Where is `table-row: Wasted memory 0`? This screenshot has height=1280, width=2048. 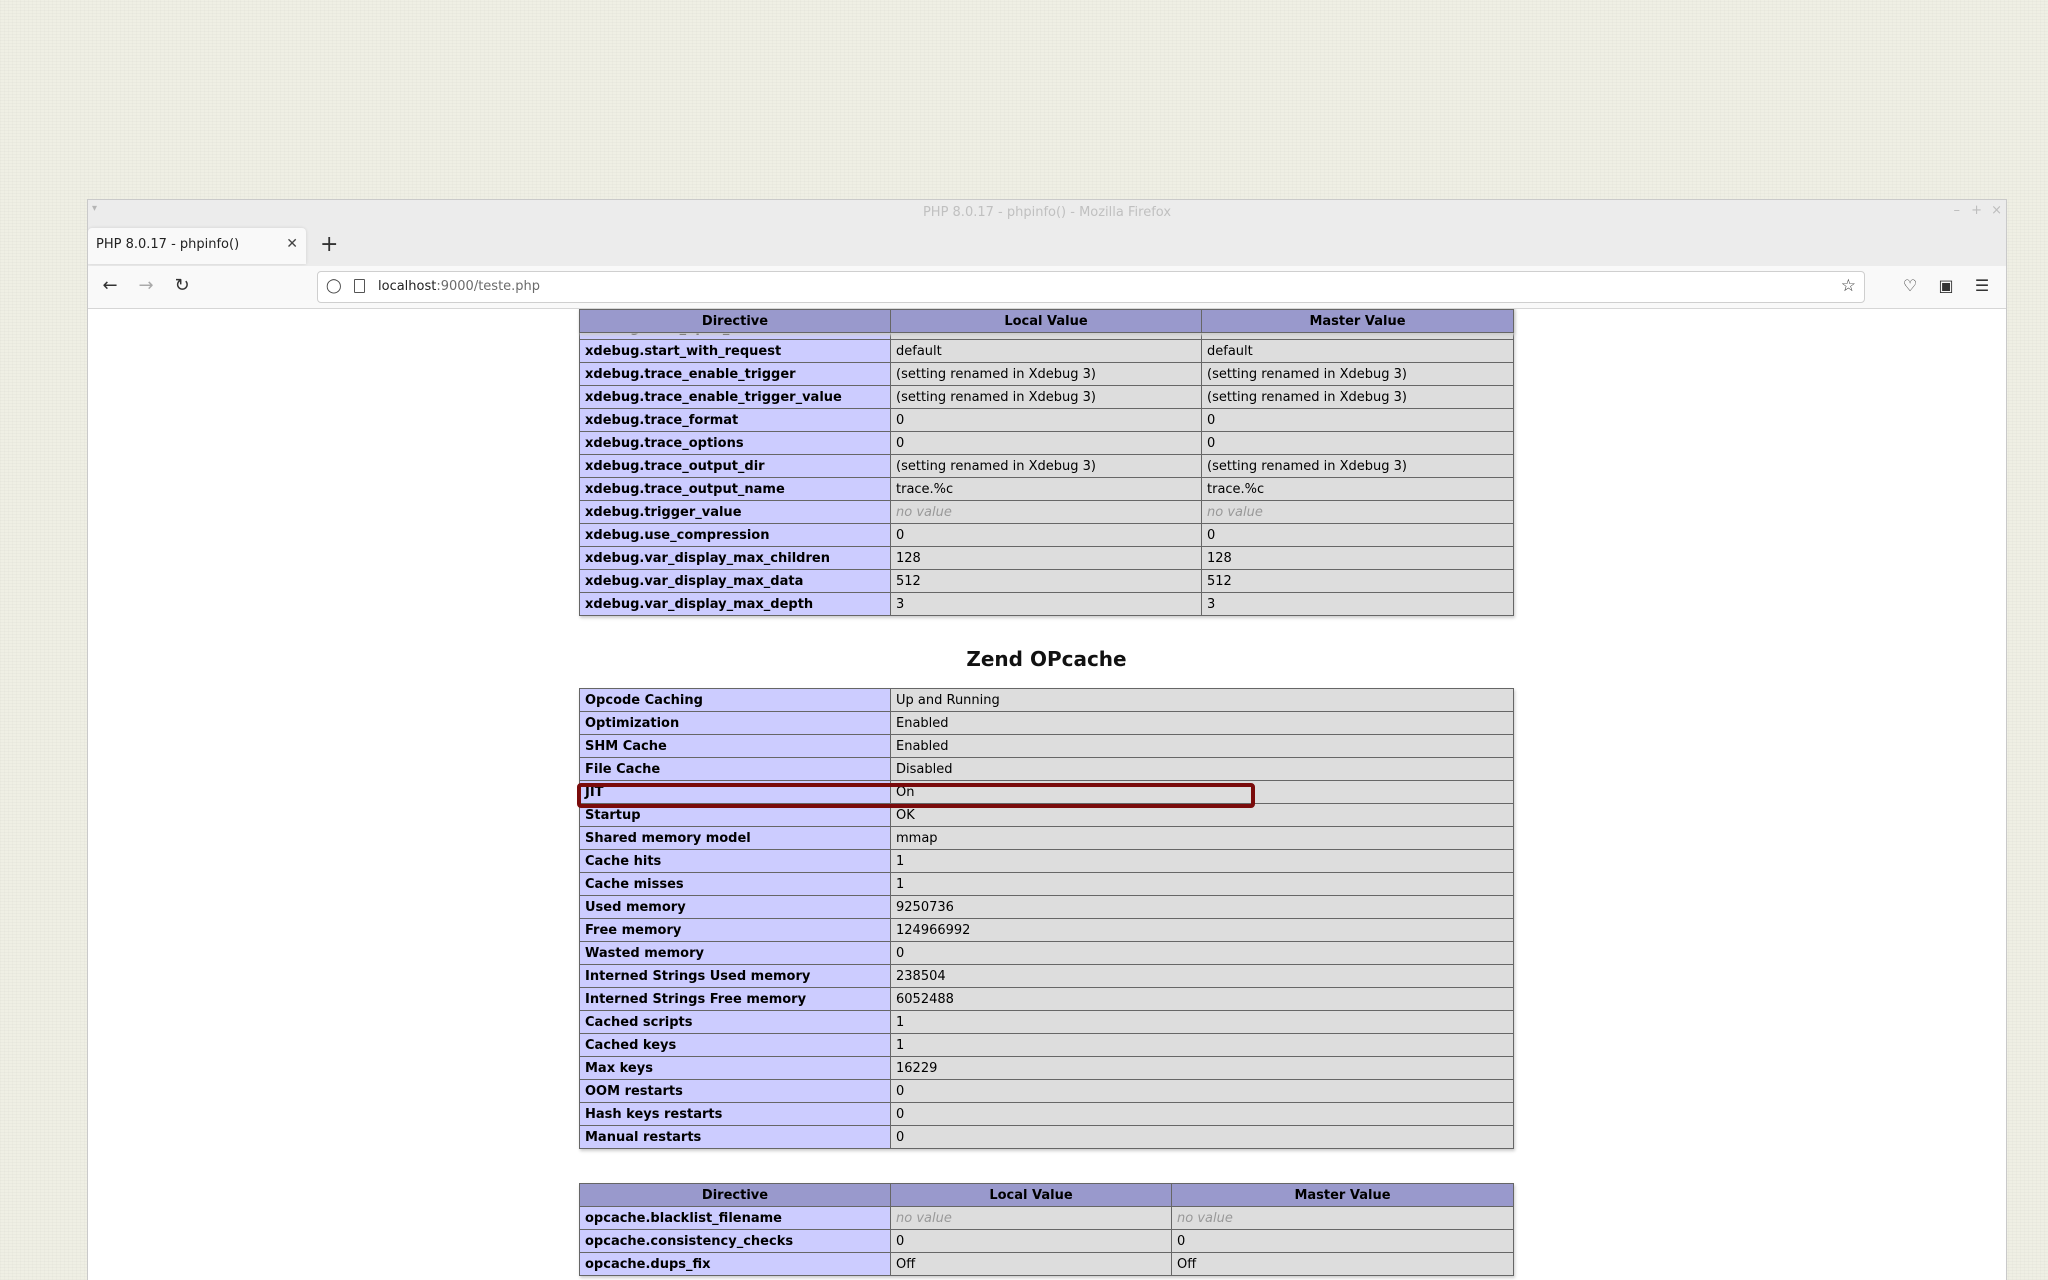 table-row: Wasted memory 0 is located at coordinates (1046, 953).